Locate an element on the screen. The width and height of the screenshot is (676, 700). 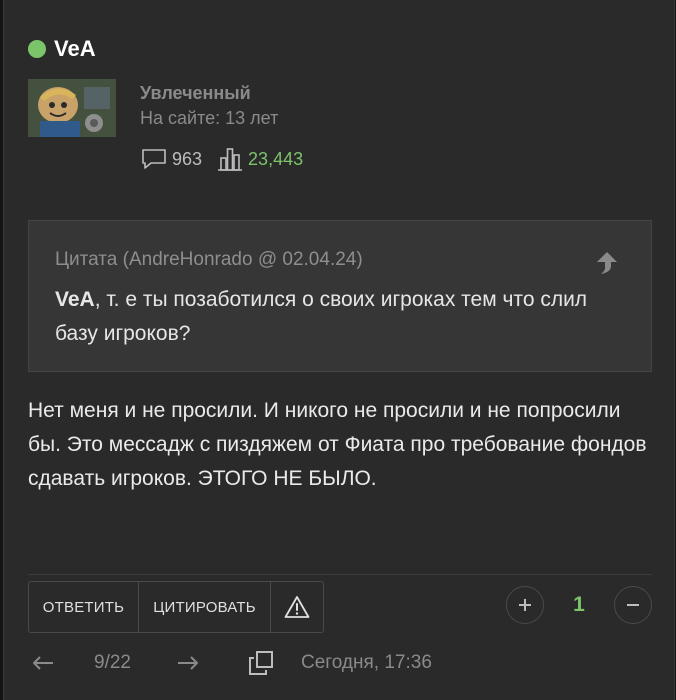
upvote-button is located at coordinates (525, 605).